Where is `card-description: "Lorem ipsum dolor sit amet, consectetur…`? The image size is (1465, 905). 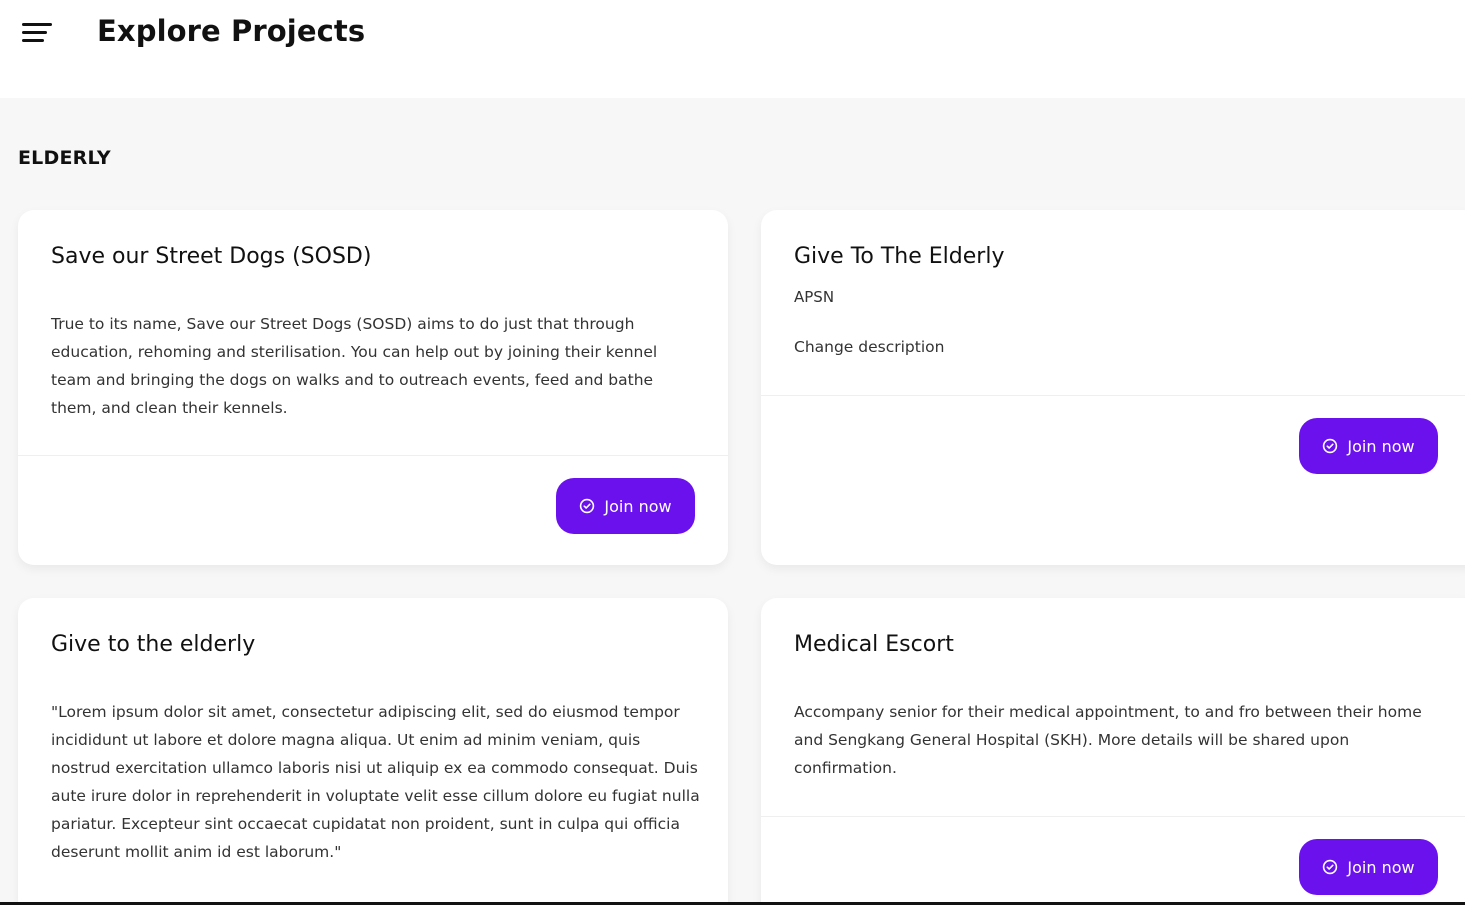
card-description: "Lorem ipsum dolor sit amet, consectetur… is located at coordinates (375, 782).